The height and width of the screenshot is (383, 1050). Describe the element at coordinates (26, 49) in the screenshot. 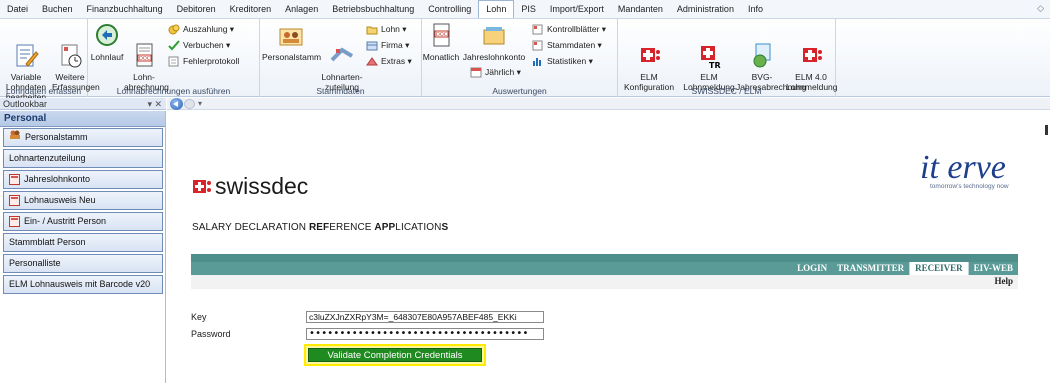

I see `edit-list-icon` at that location.